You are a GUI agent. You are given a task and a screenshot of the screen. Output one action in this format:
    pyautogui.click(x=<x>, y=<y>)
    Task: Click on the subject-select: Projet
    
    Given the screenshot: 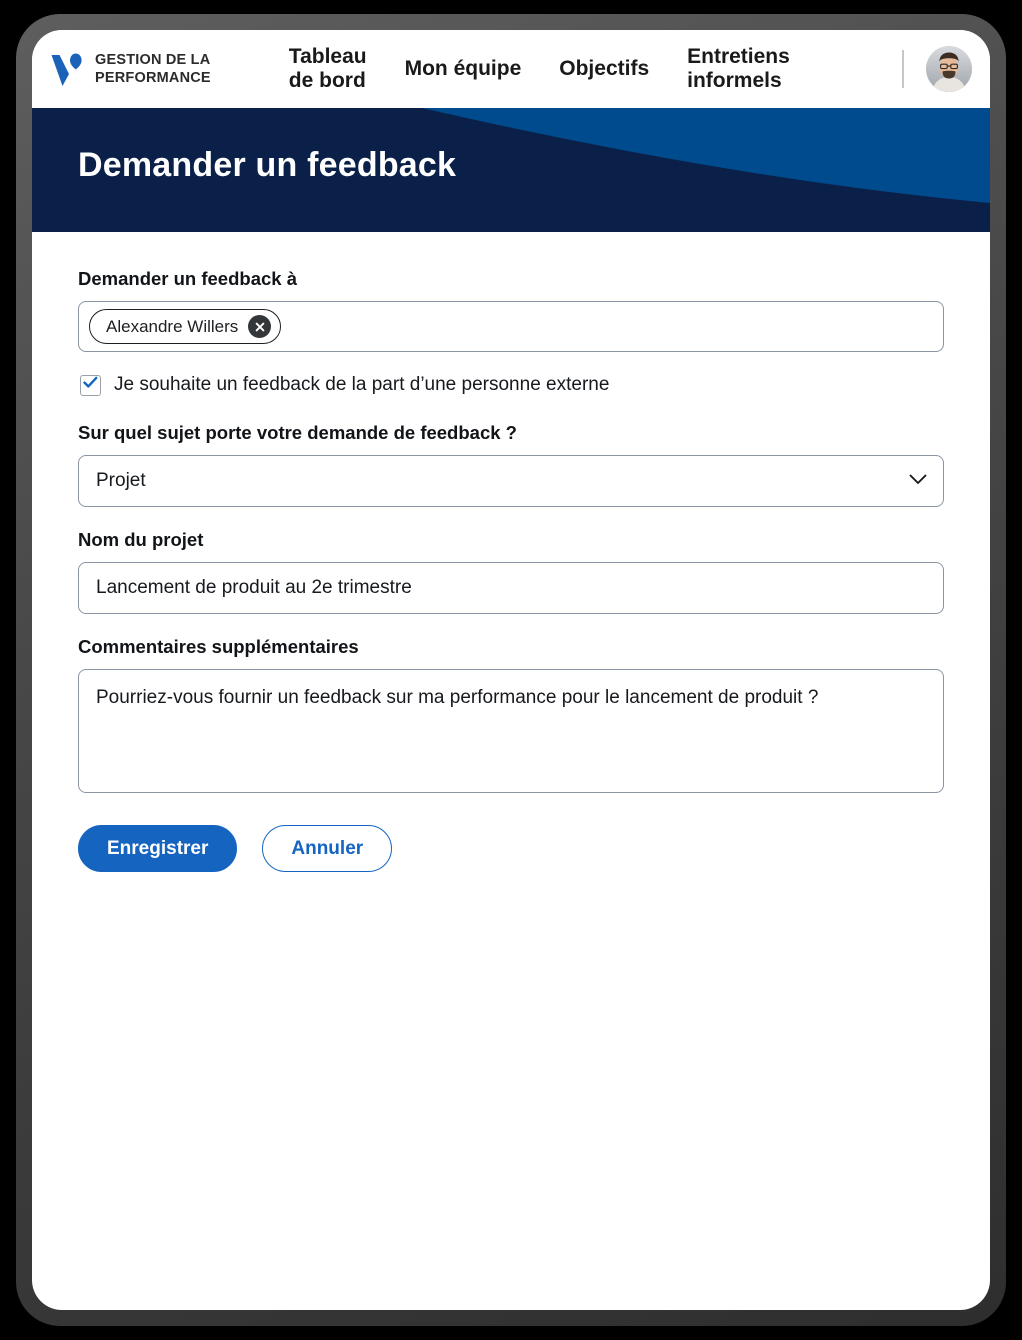 What is the action you would take?
    pyautogui.click(x=511, y=481)
    